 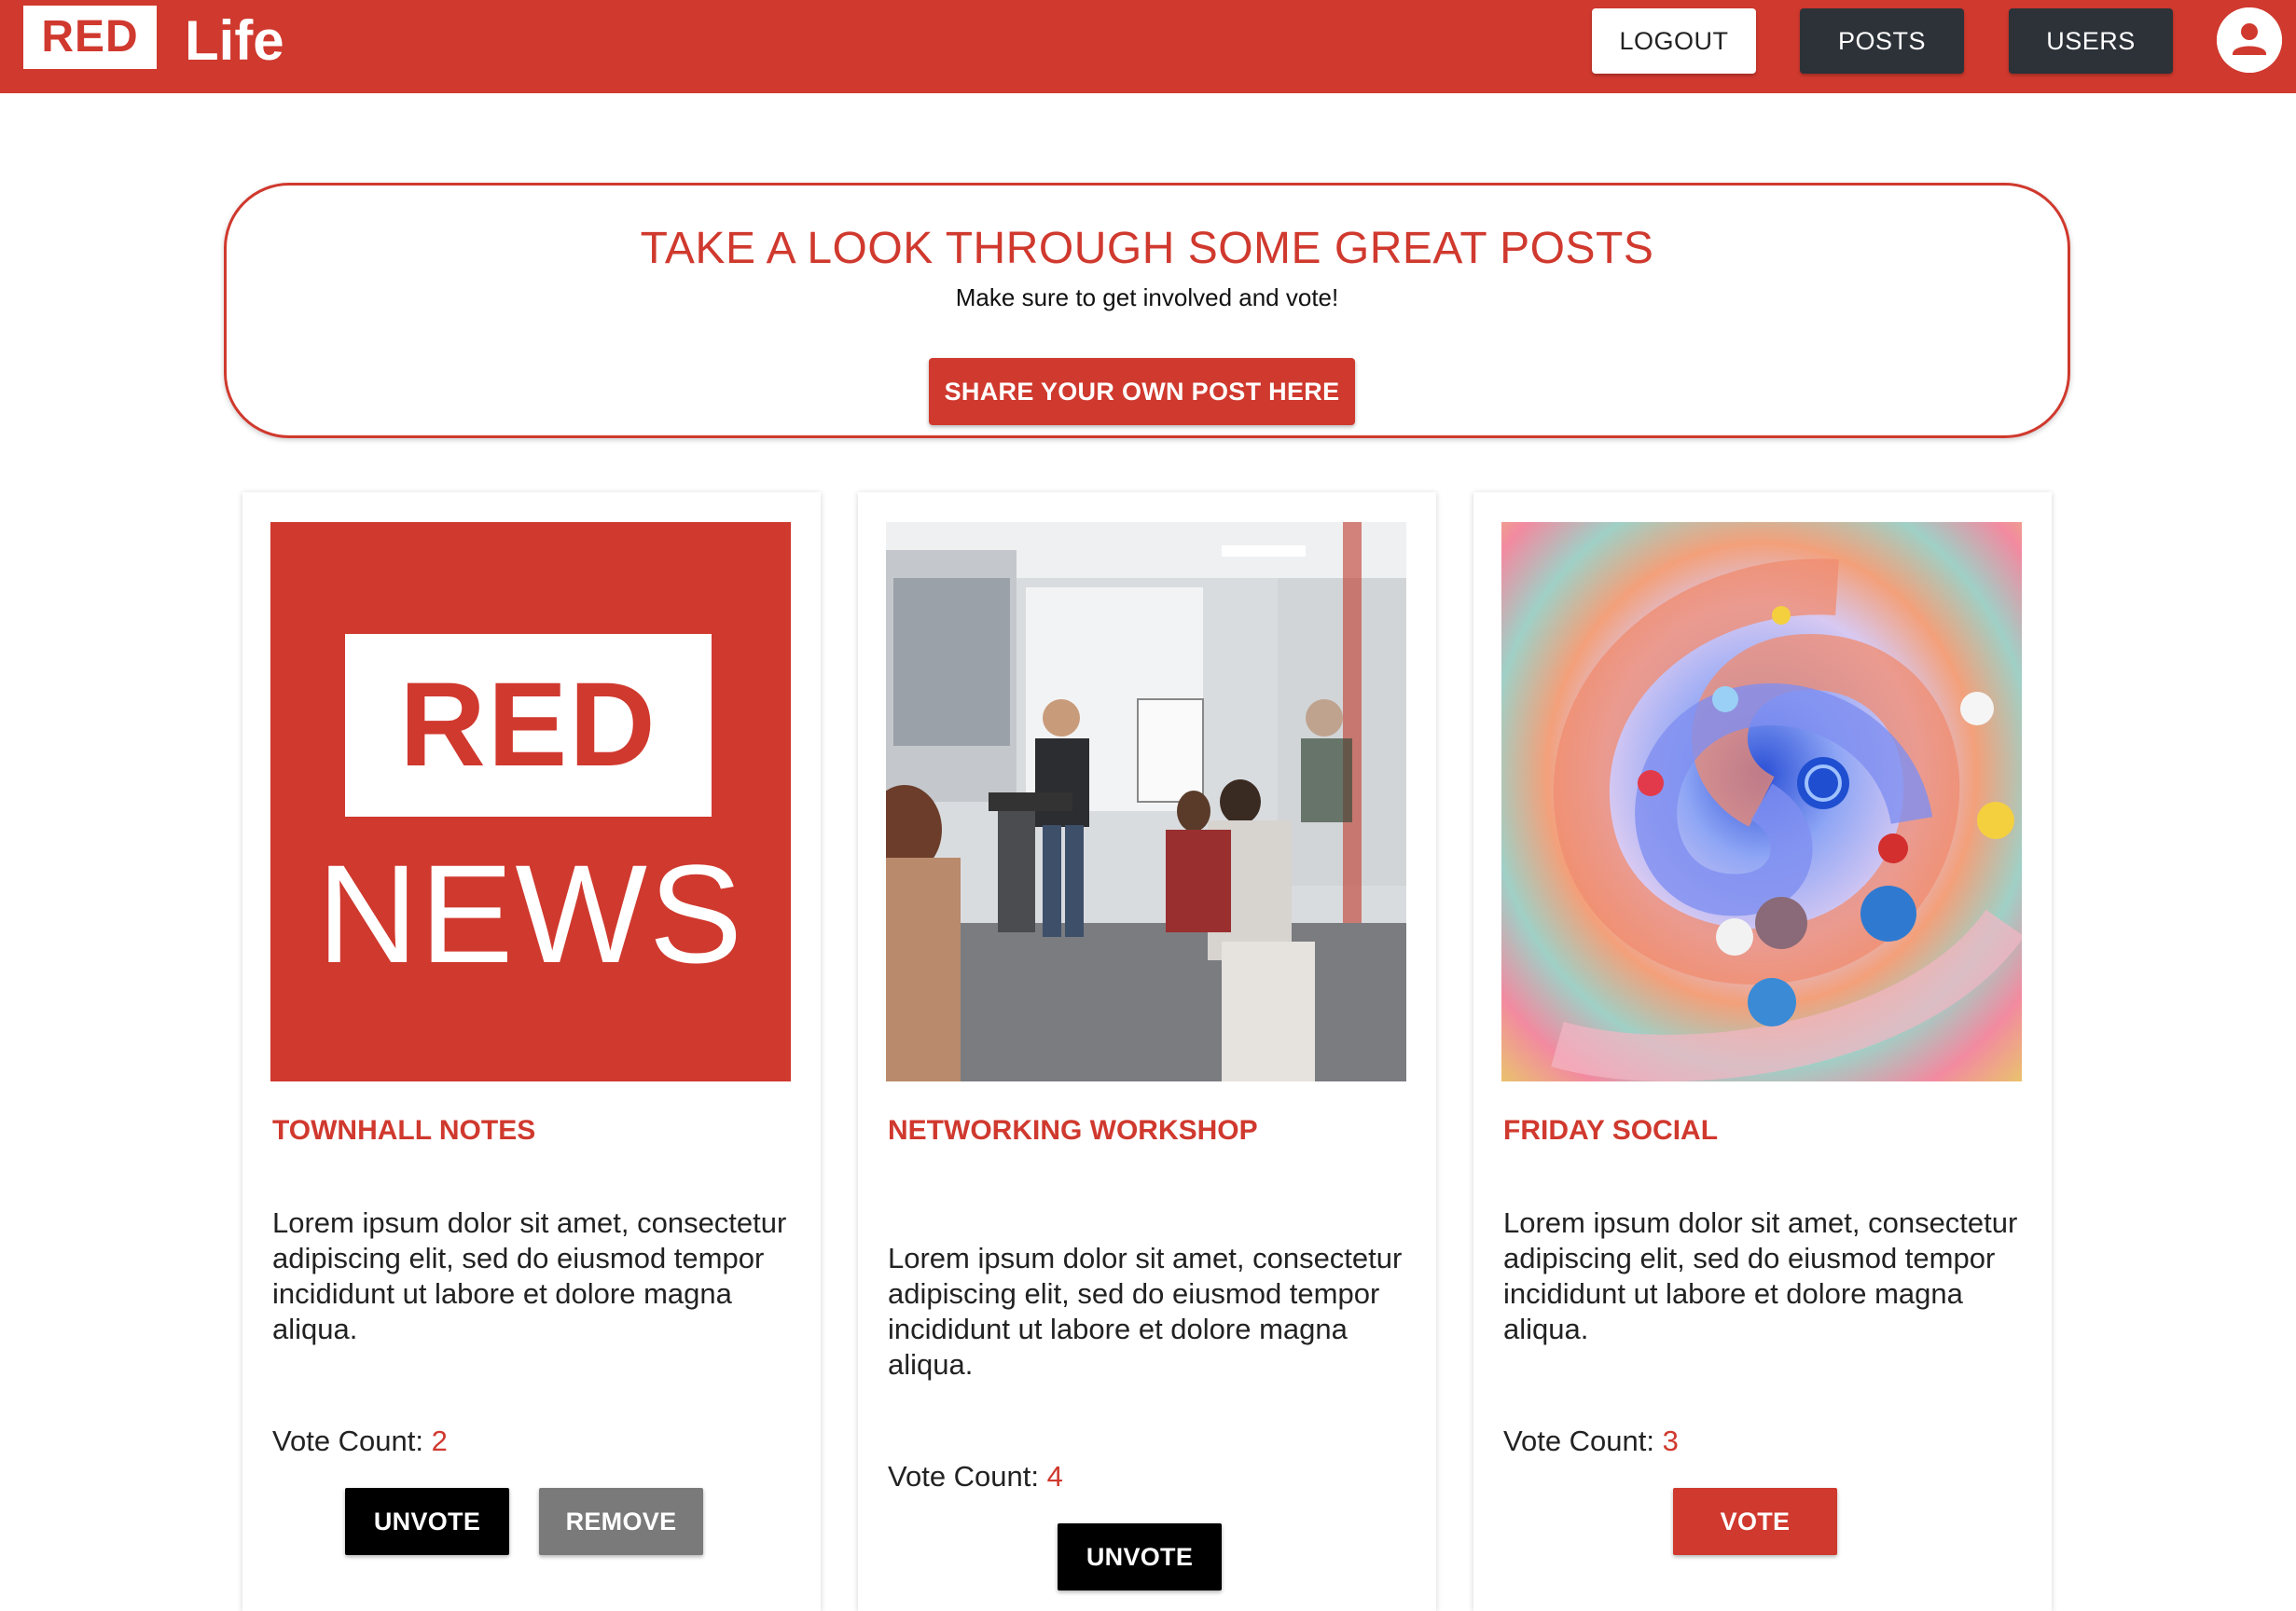 I want to click on posts-nav-button: POSTS, so click(x=1882, y=41).